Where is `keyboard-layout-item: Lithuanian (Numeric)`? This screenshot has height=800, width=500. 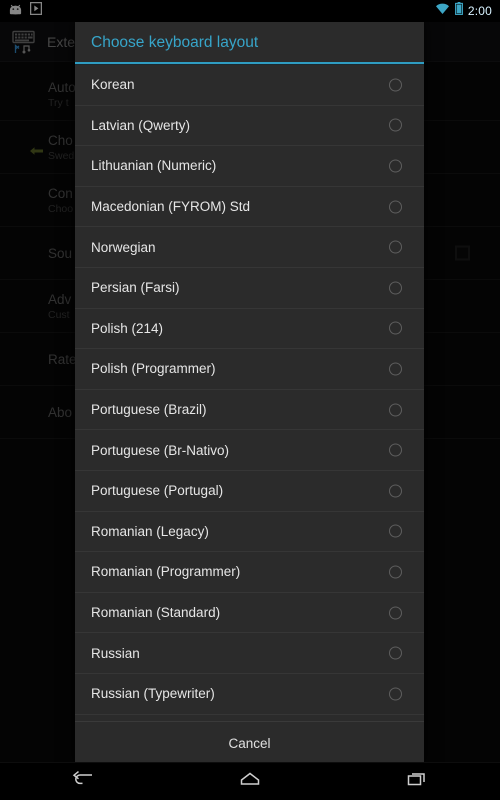 keyboard-layout-item: Lithuanian (Numeric) is located at coordinates (249, 166).